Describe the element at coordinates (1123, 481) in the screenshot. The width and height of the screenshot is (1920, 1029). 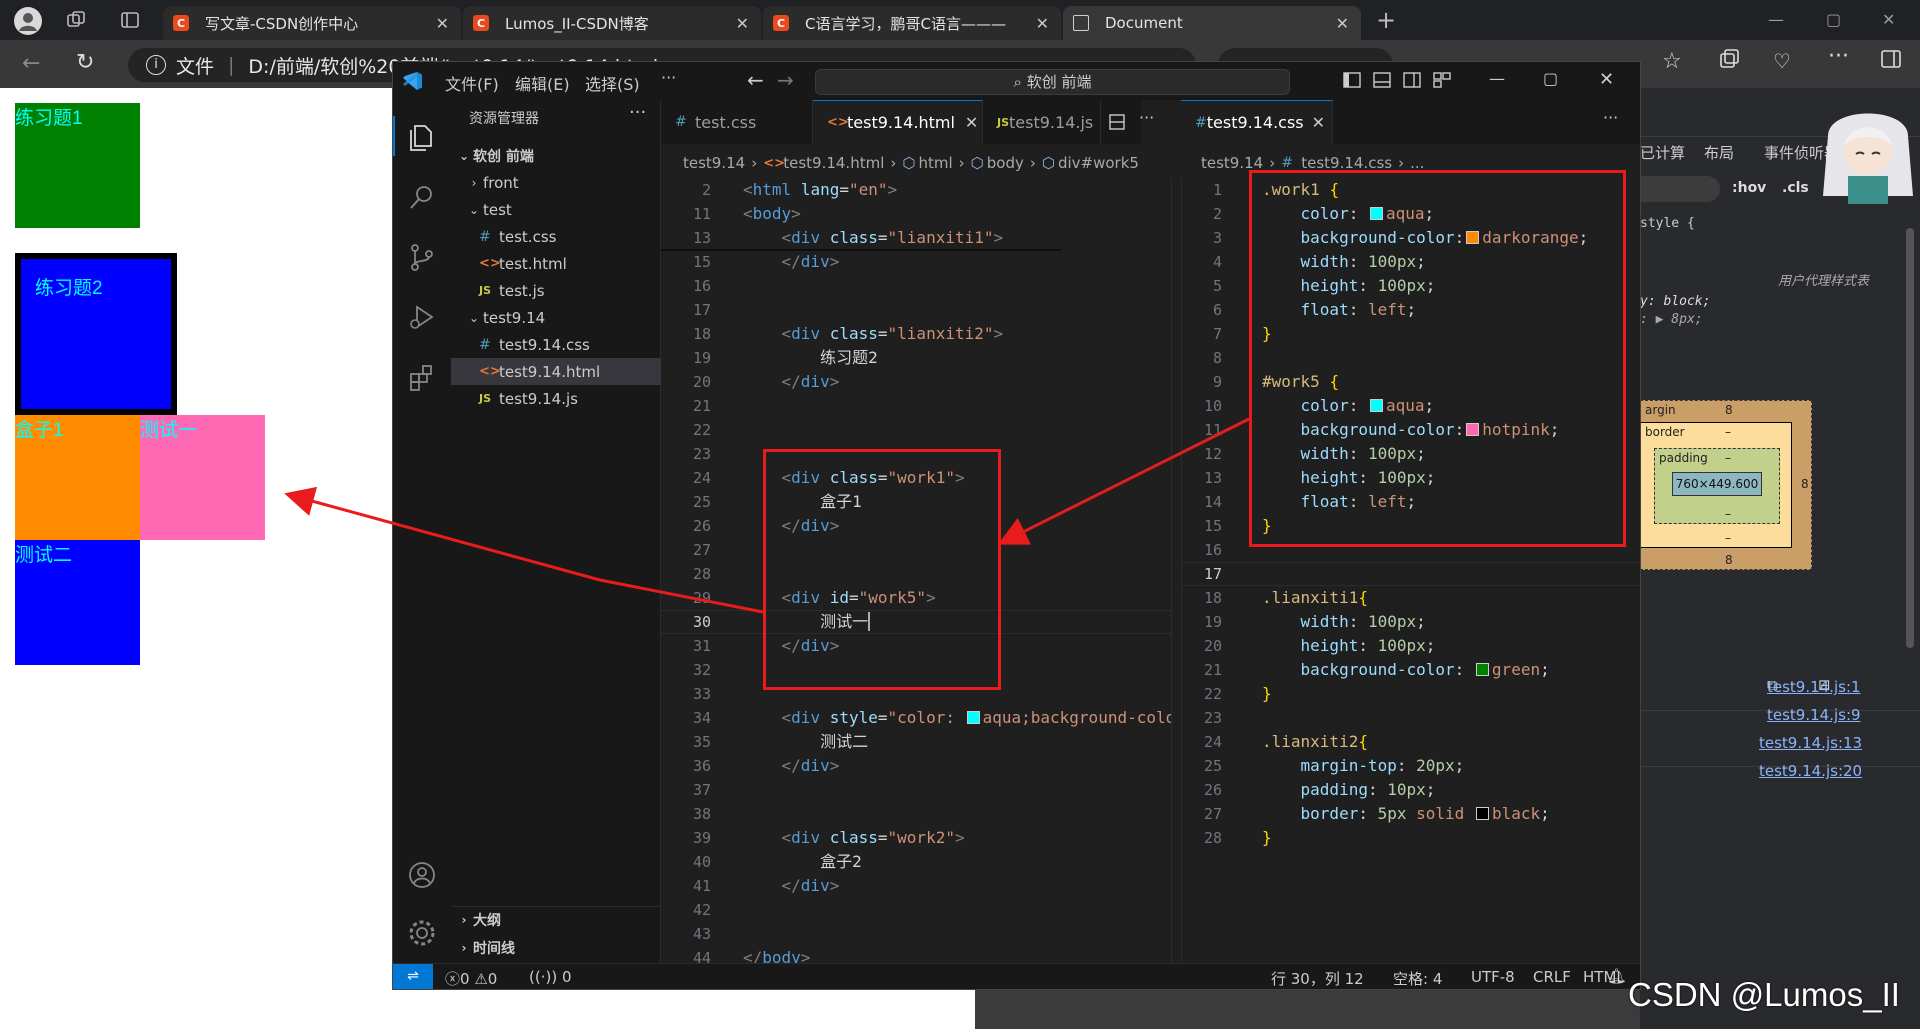
I see `arrow-css-to-html` at that location.